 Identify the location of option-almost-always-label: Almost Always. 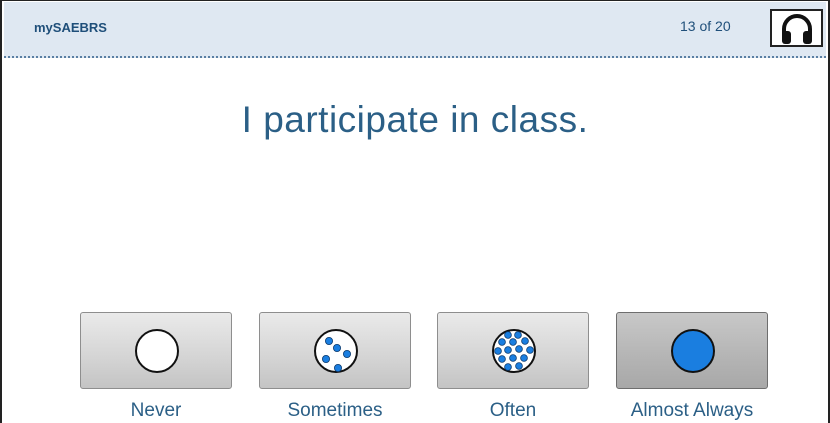
(692, 411).